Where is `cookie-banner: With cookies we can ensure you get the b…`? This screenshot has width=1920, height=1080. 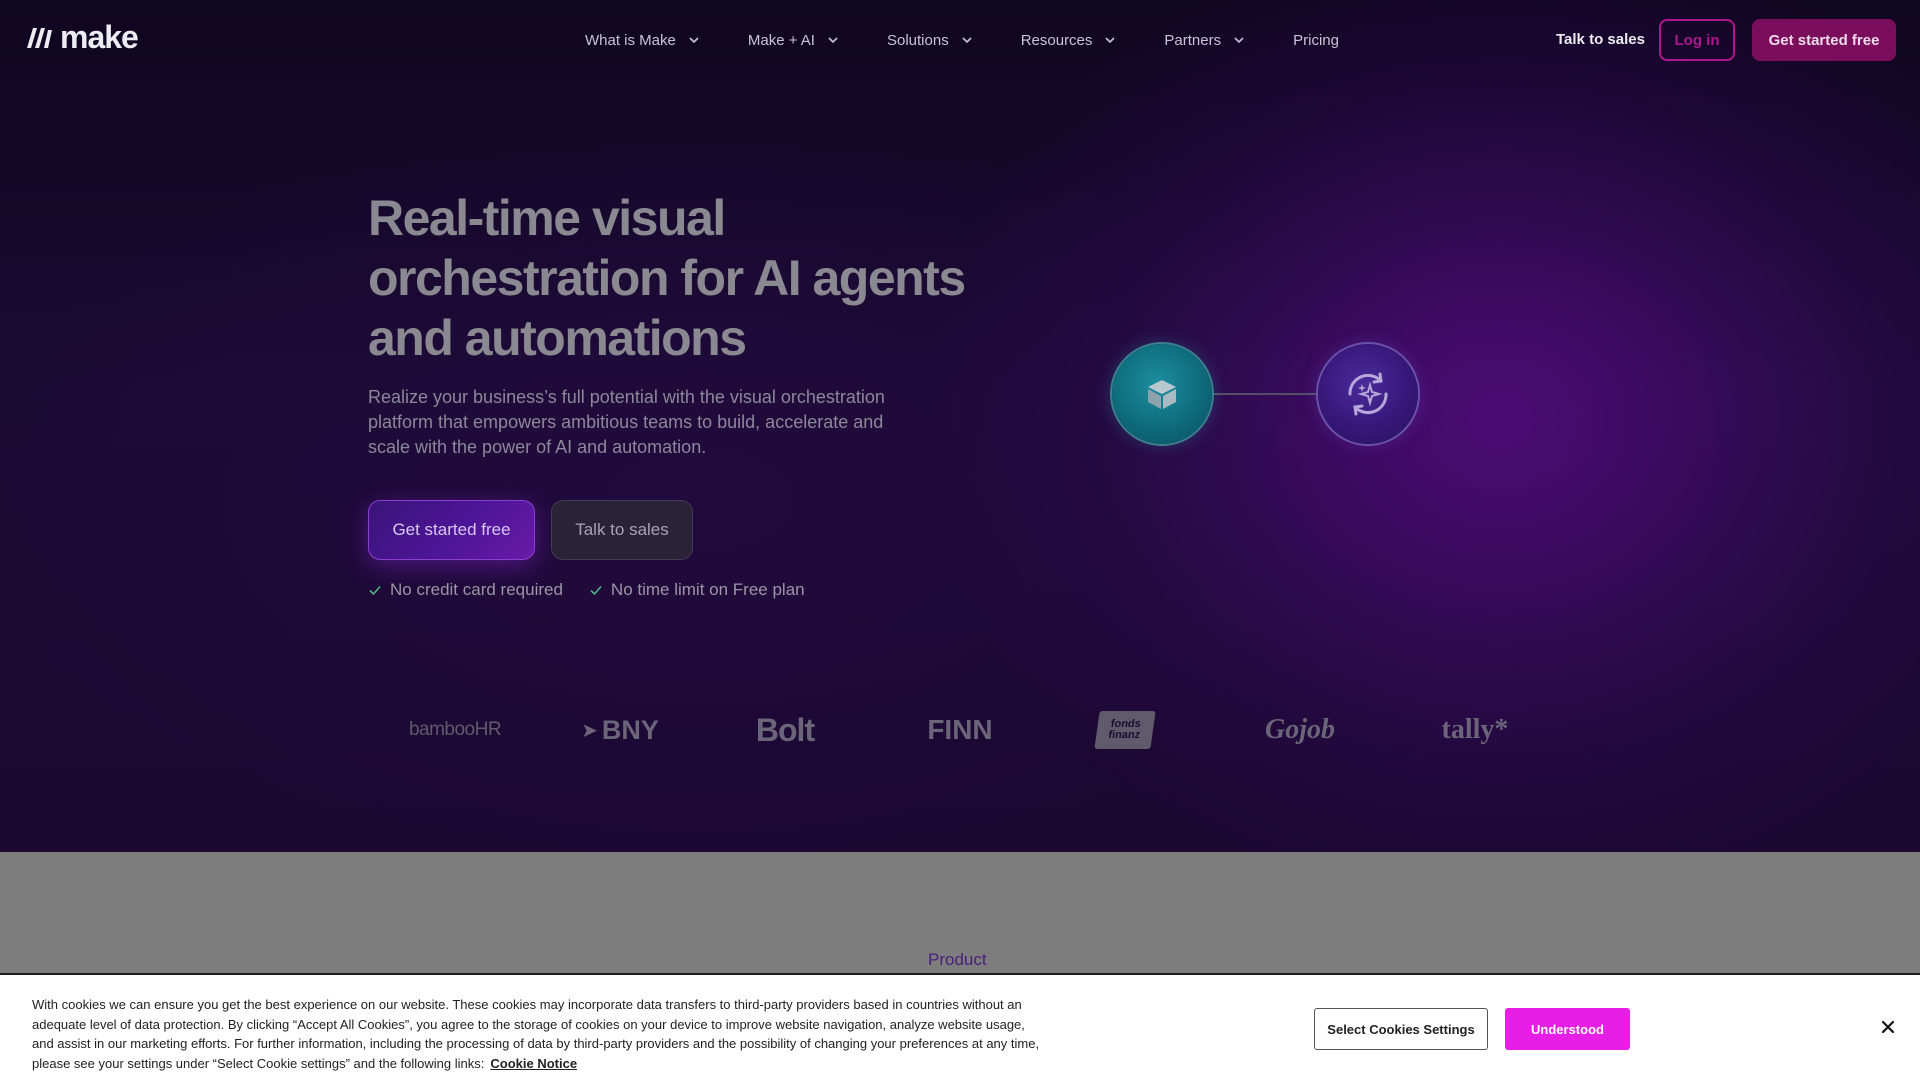
cookie-banner: With cookies we can ensure you get the b… is located at coordinates (960, 1026).